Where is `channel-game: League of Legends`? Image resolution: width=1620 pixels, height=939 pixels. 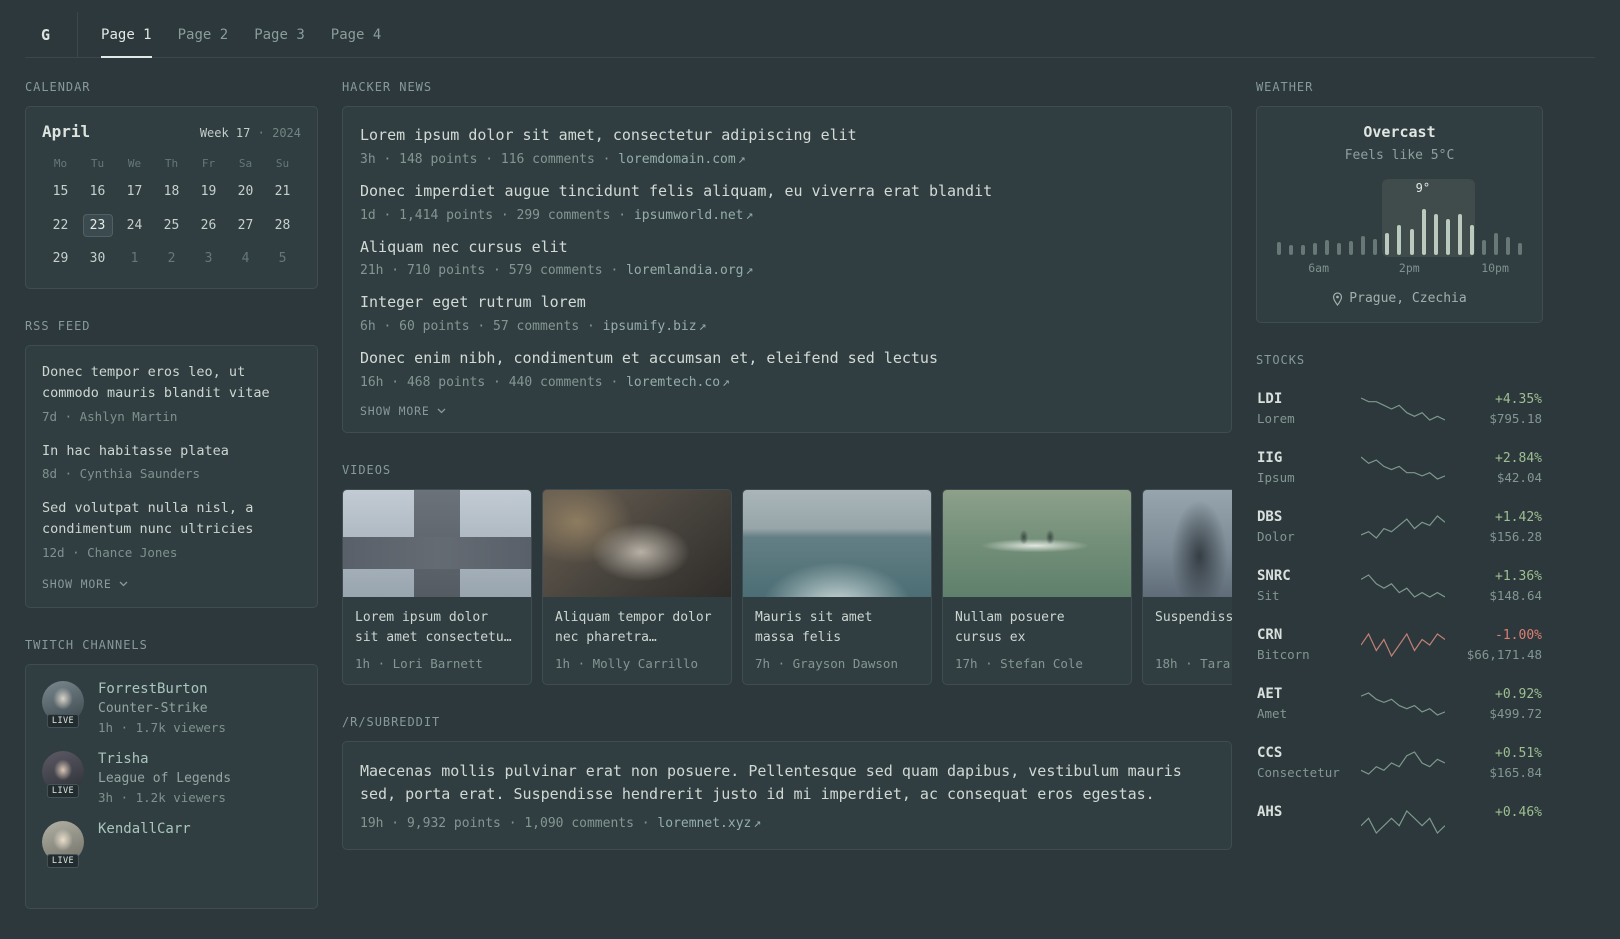
channel-game: League of Legends is located at coordinates (165, 778).